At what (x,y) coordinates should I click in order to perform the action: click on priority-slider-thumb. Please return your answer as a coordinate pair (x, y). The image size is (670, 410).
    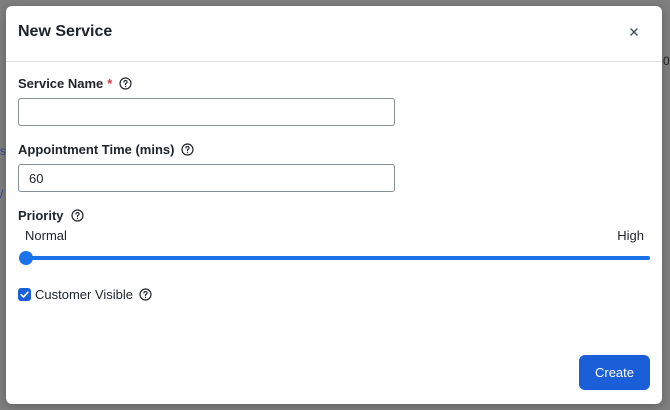
    Looking at the image, I should click on (26, 258).